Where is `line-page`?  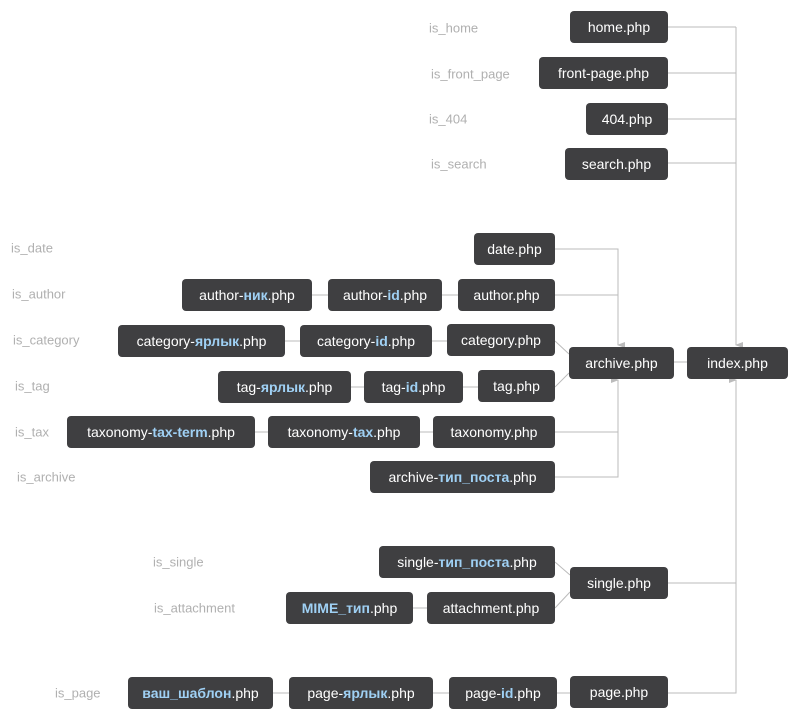
line-page is located at coordinates (702, 535).